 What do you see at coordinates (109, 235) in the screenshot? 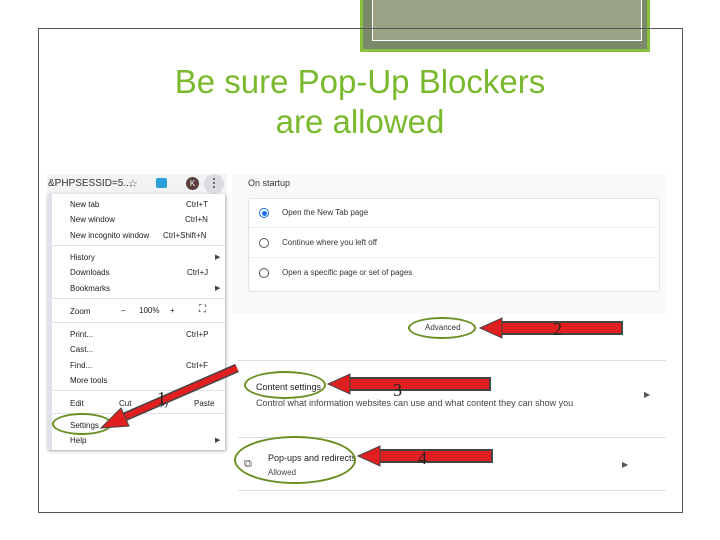
I see `menu-item-new-incognito-window: New incognito window` at bounding box center [109, 235].